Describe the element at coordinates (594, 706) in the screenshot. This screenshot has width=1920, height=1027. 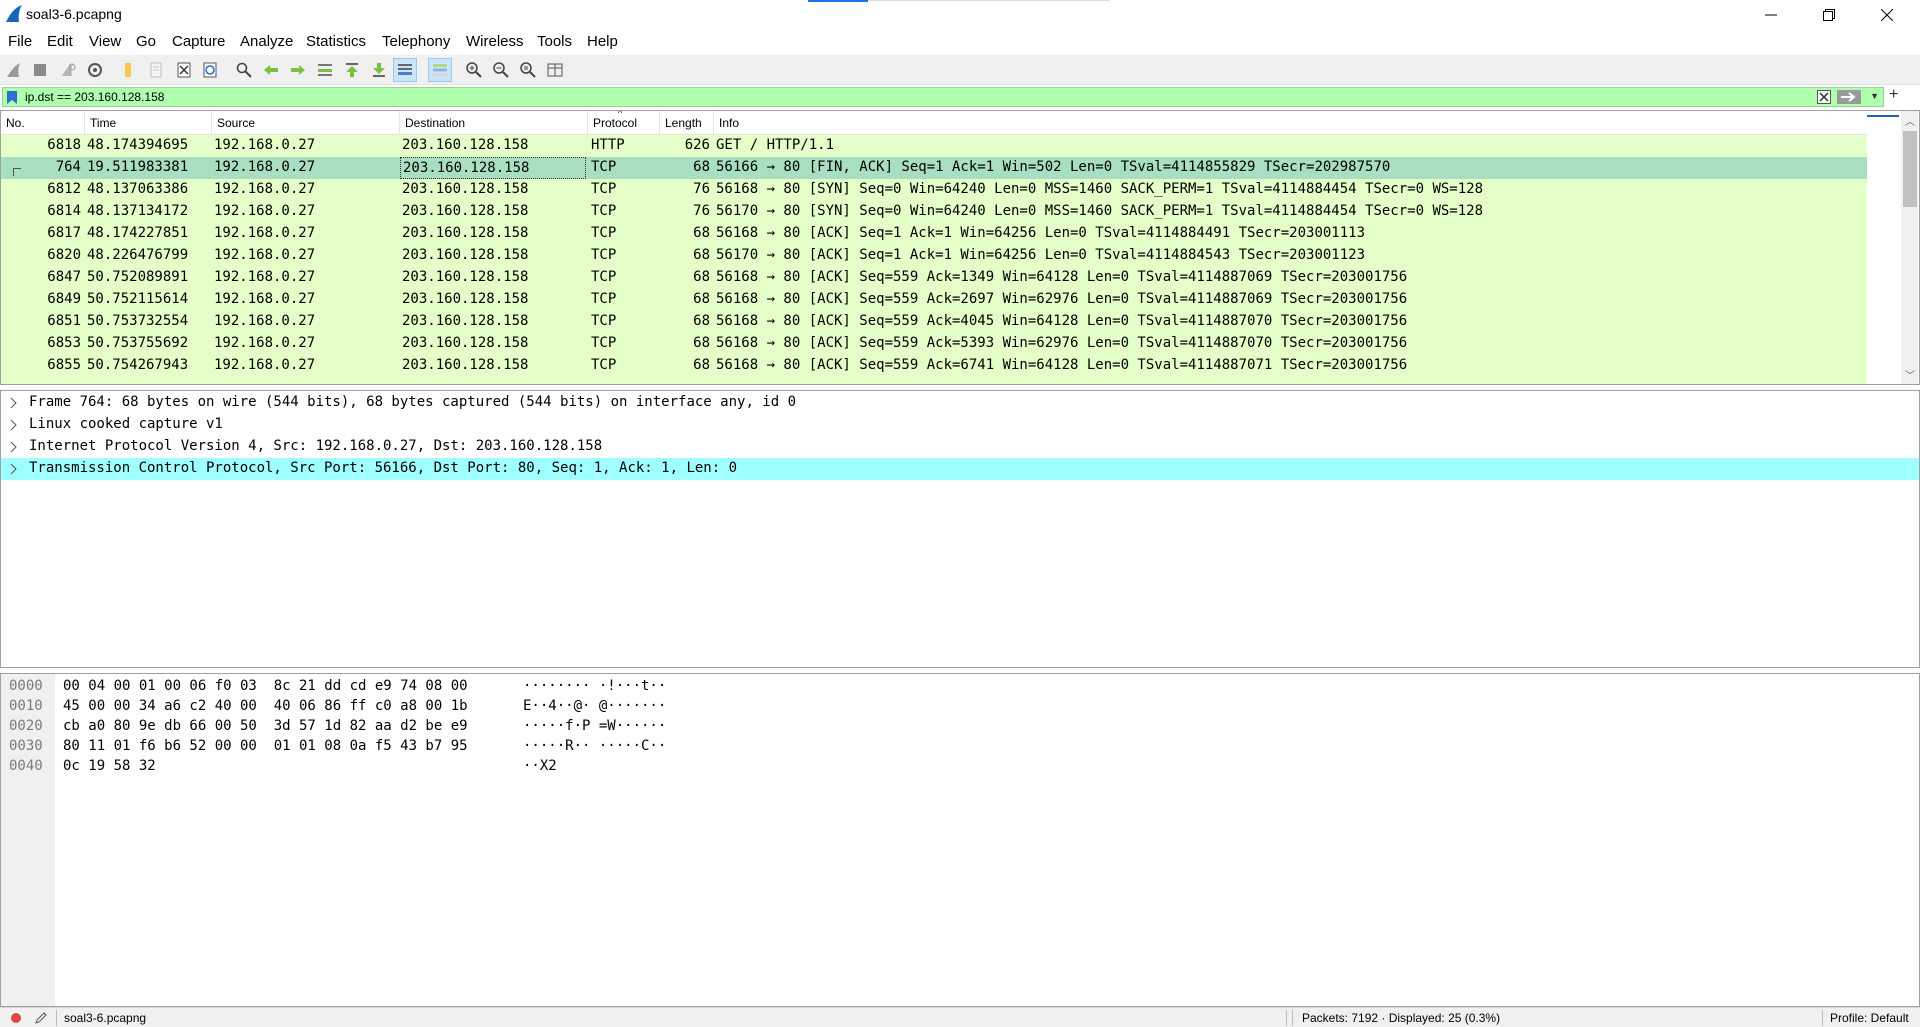
I see `bytes-ascii: E··4··@· @·······` at that location.